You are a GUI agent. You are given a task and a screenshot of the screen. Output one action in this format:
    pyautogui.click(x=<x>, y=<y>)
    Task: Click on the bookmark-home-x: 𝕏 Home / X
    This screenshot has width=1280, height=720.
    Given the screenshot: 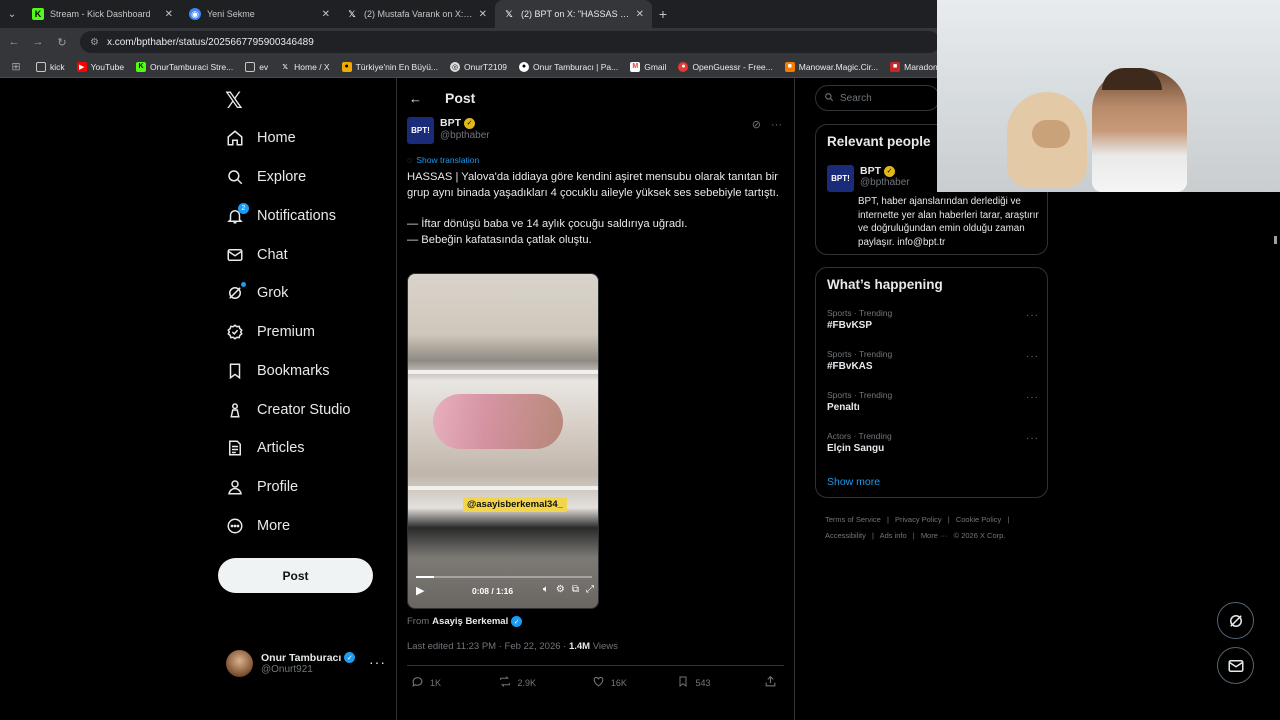 What is the action you would take?
    pyautogui.click(x=304, y=67)
    